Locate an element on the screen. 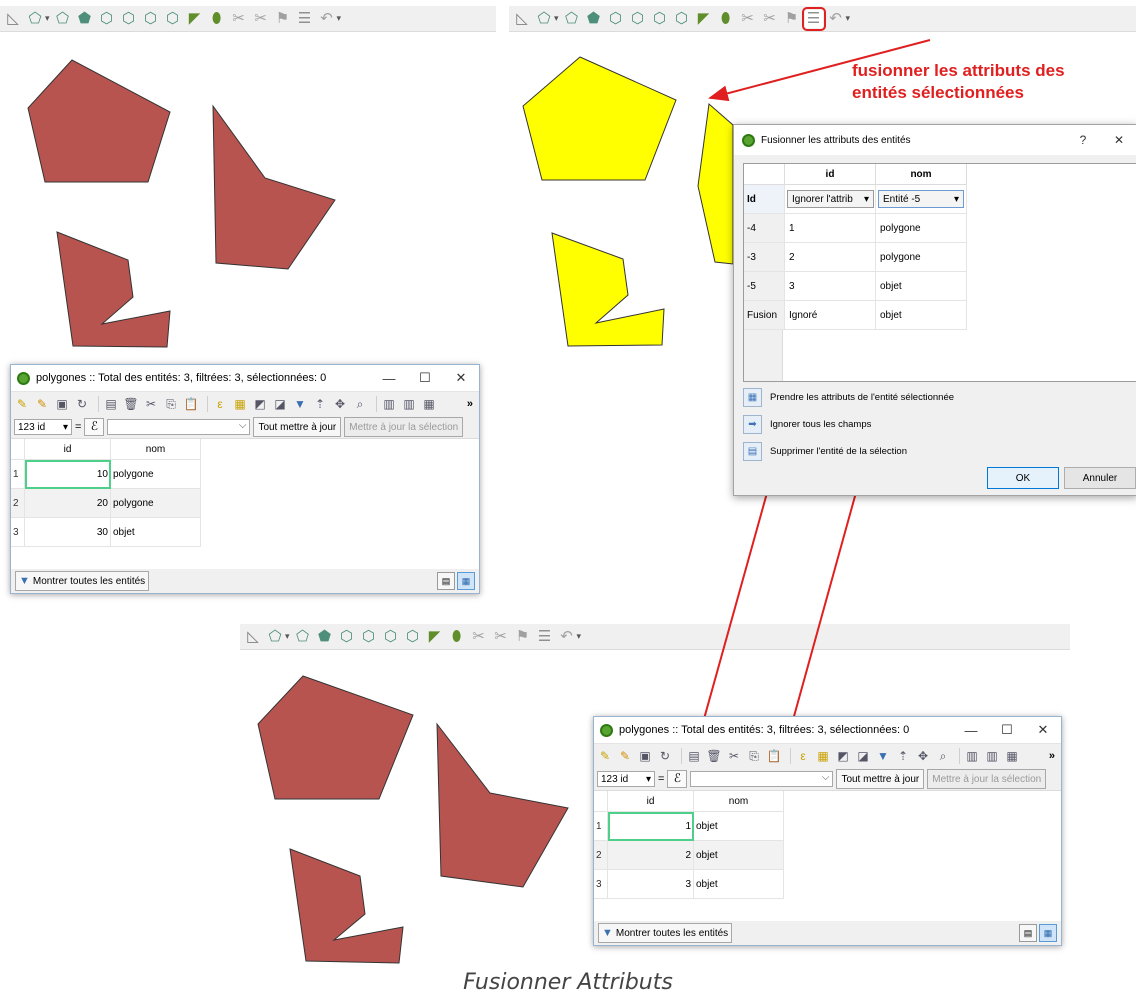 Image resolution: width=1136 pixels, height=1005 pixels. polygon-pentagon is located at coordinates (99, 121).